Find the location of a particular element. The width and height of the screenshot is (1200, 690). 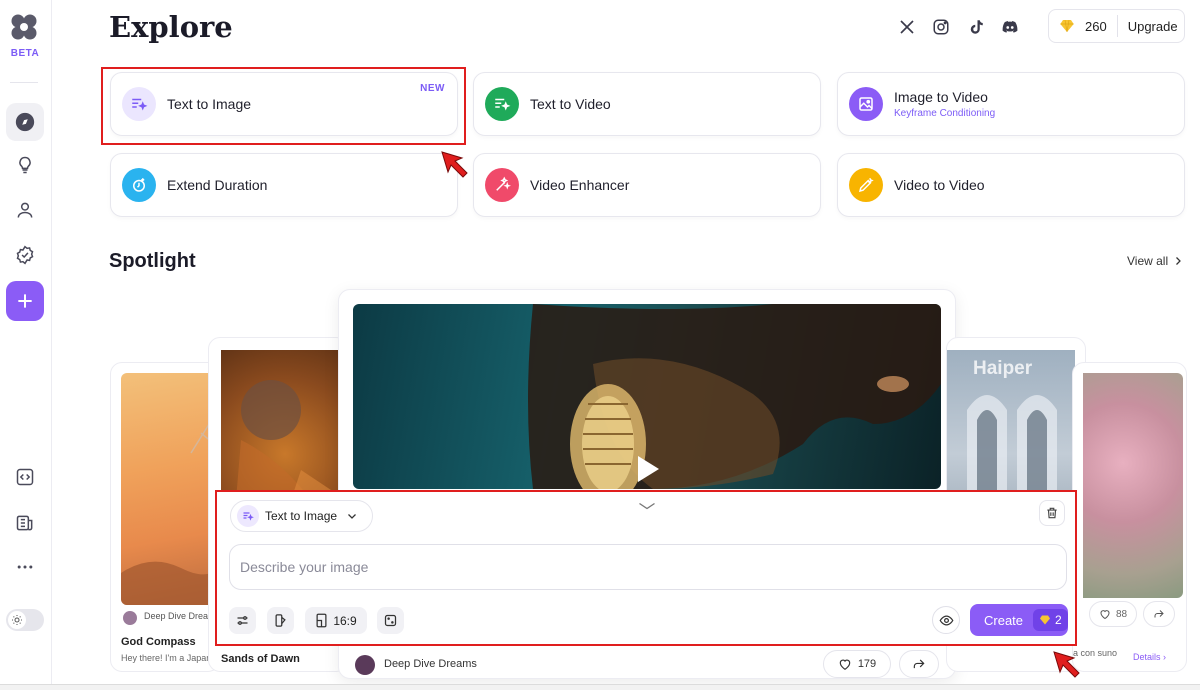

tool-label: Extend Duration is located at coordinates (217, 185).